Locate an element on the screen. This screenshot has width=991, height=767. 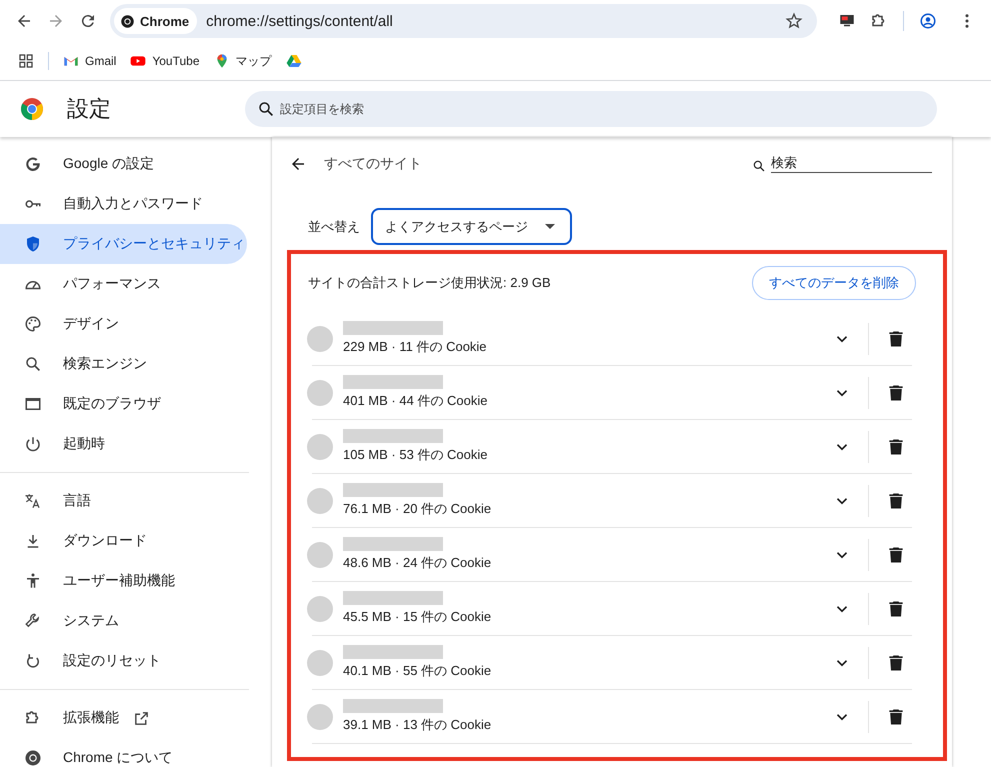
settings-search-field: 設定項目を検索 is located at coordinates (591, 109).